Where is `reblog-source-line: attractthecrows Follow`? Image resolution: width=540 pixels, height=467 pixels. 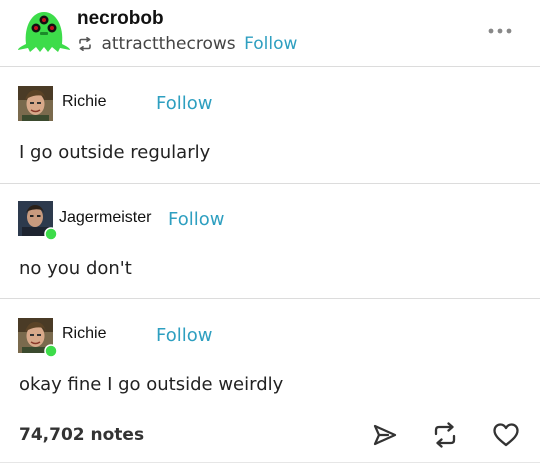
reblog-source-line: attractthecrows Follow is located at coordinates (187, 45).